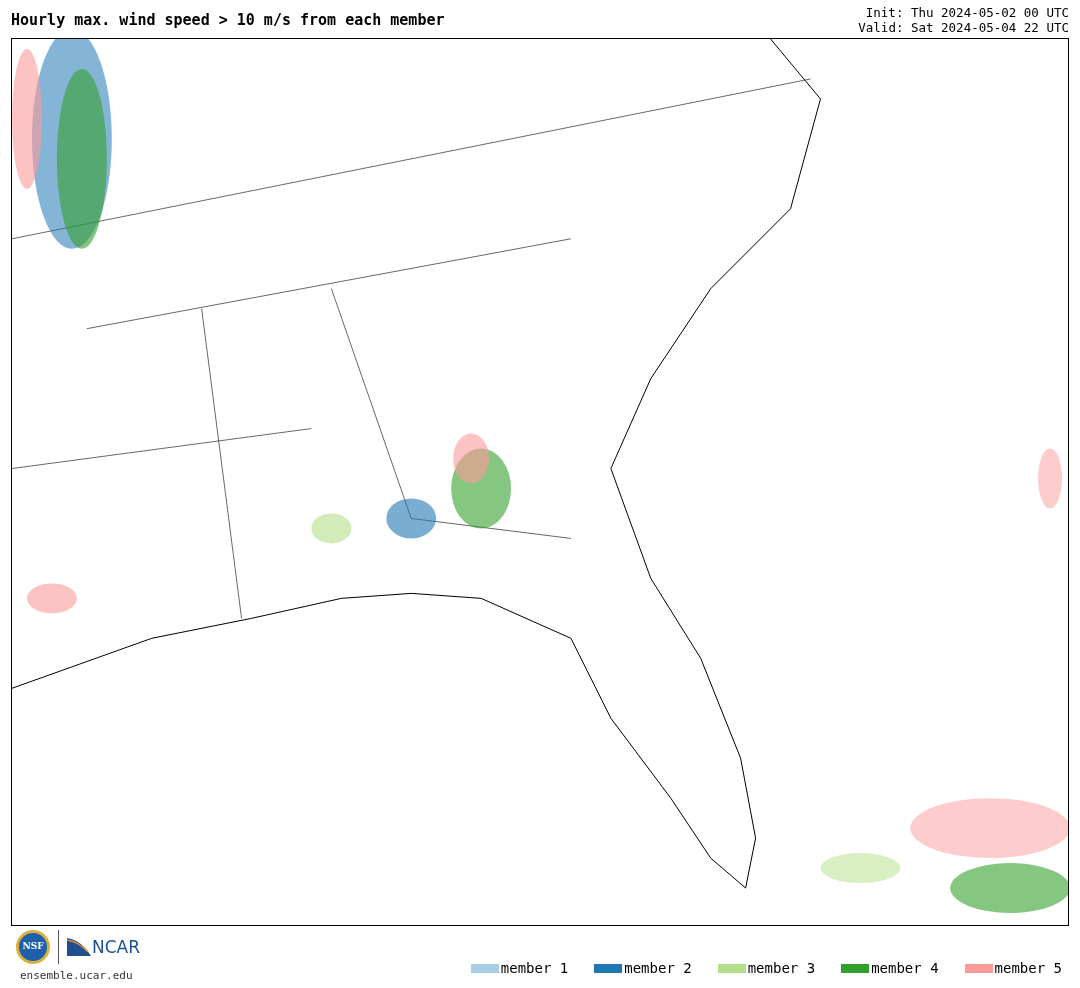  Describe the element at coordinates (76, 976) in the screenshot. I see `site-url: ensemble.ucar.edu` at that location.